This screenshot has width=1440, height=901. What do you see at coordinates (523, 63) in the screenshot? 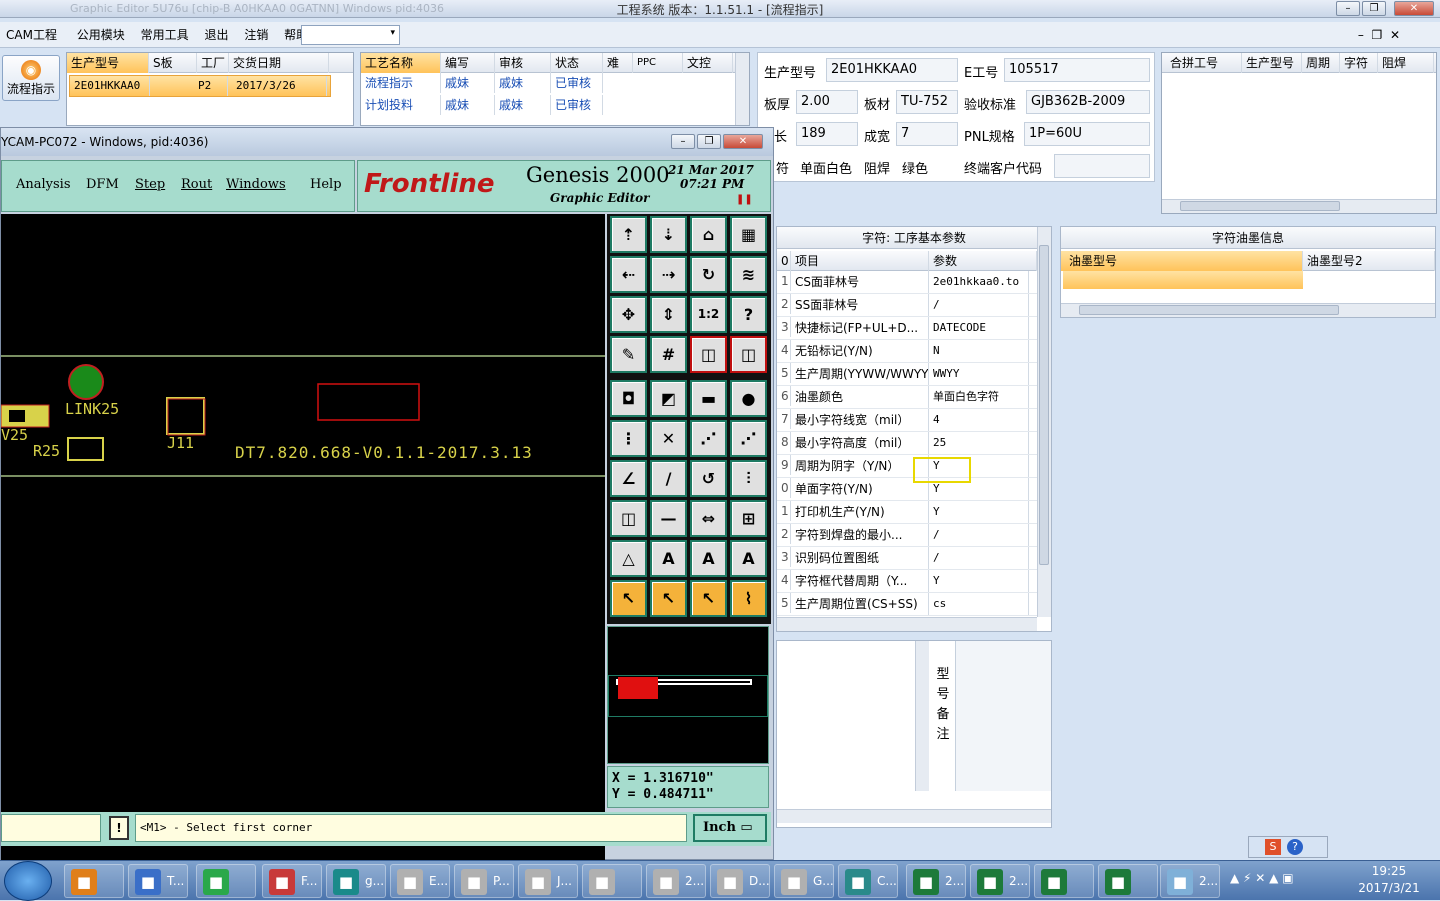
I see `col-reviewer: 审核` at bounding box center [523, 63].